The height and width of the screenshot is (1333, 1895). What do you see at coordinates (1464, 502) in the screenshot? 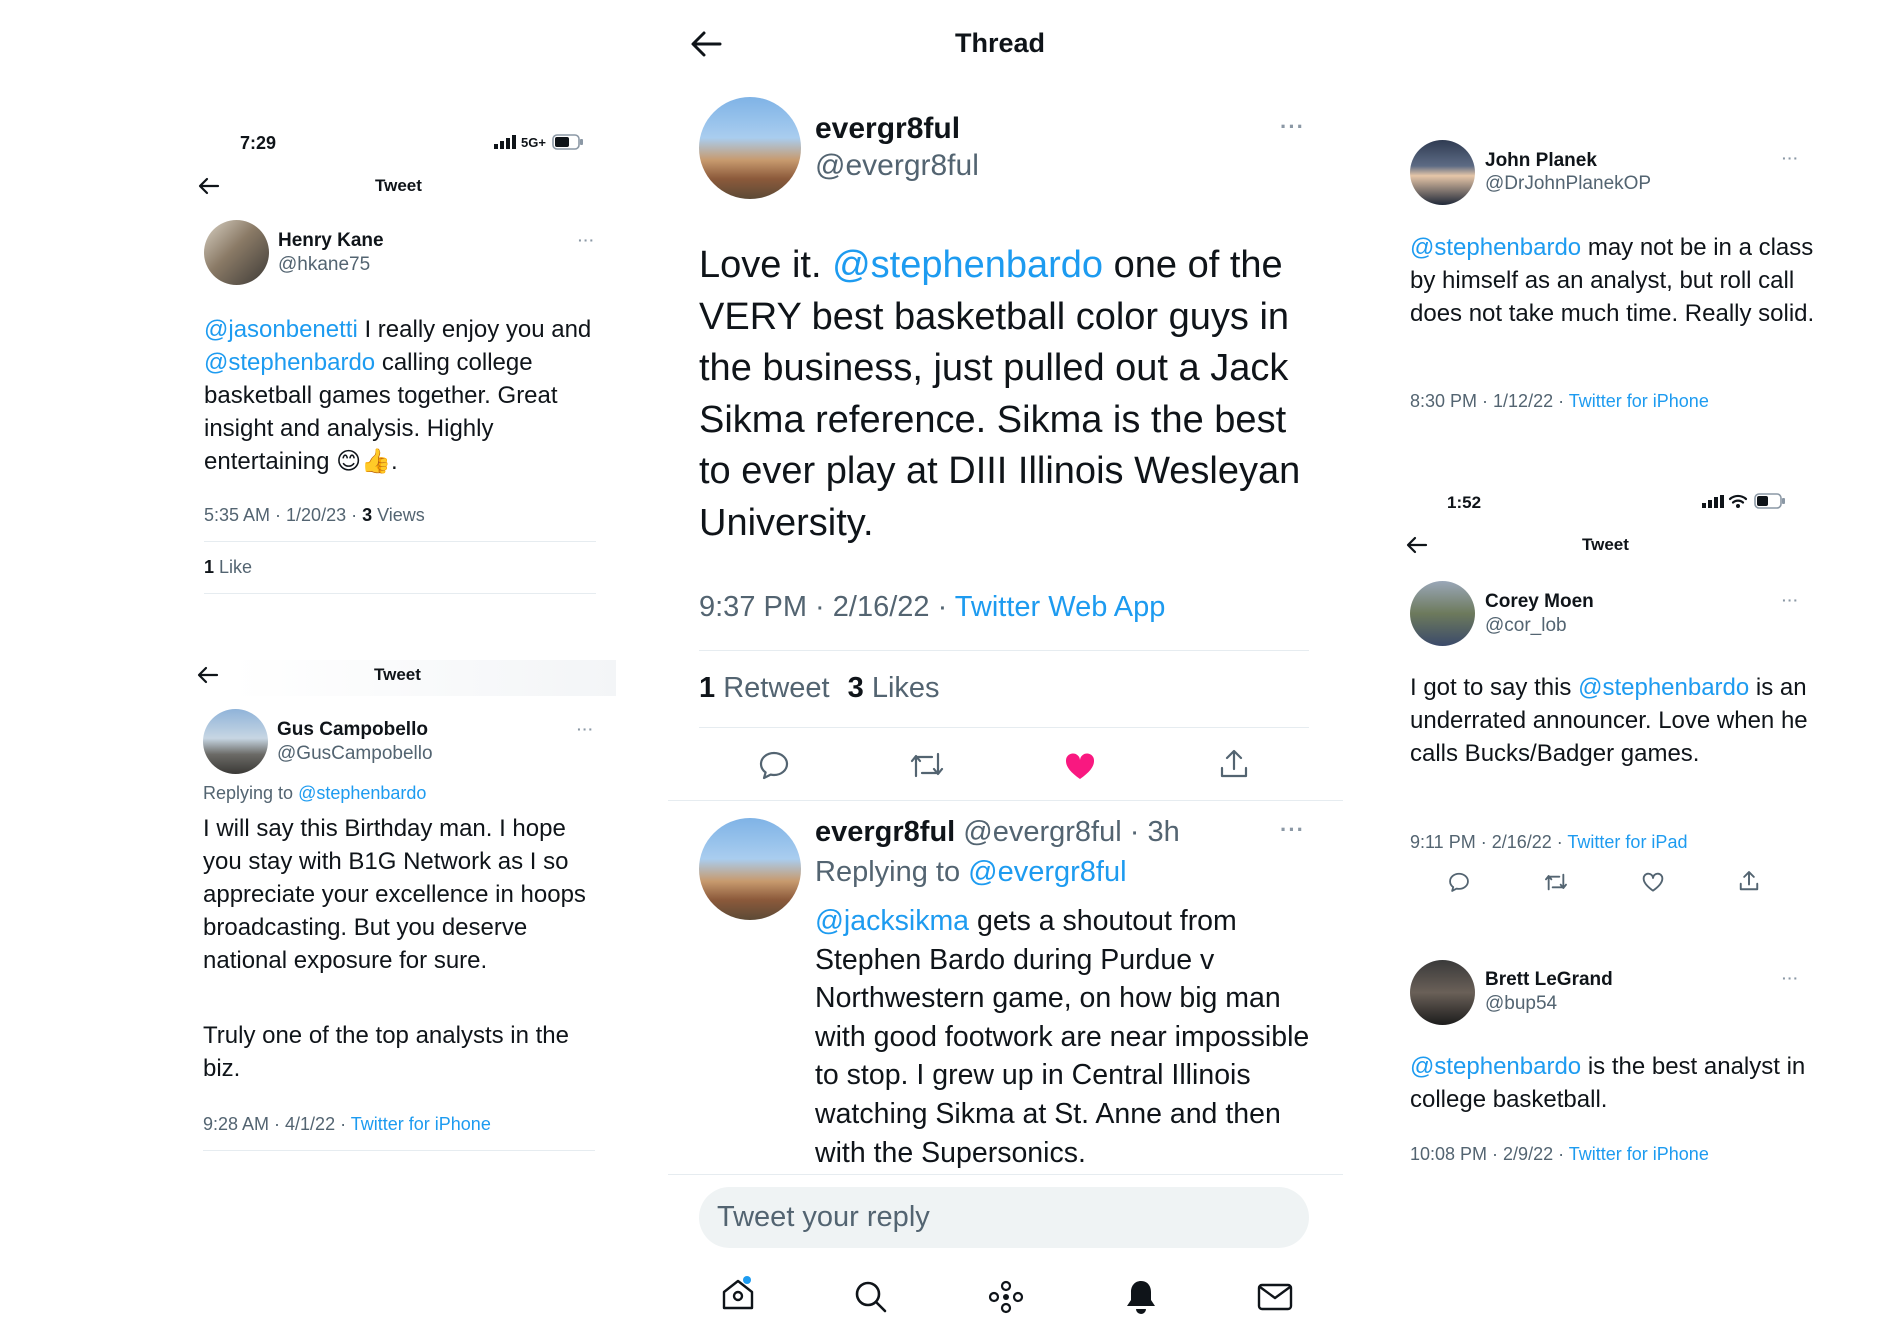
I see `status-time: 1:52` at bounding box center [1464, 502].